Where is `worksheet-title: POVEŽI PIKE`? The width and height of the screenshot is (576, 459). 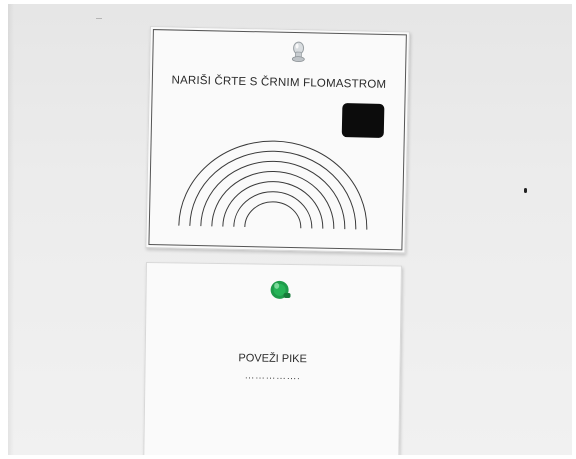 worksheet-title: POVEŽI PIKE is located at coordinates (272, 359).